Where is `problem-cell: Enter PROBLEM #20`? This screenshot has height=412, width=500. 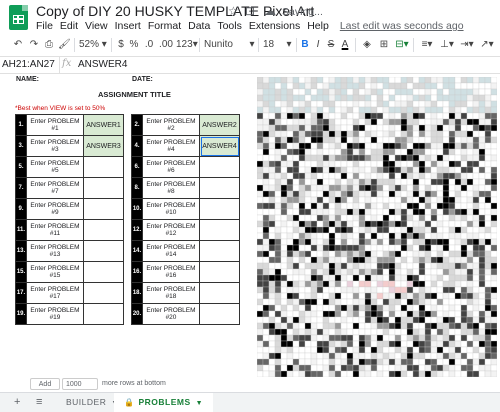 problem-cell: Enter PROBLEM #20 is located at coordinates (171, 314).